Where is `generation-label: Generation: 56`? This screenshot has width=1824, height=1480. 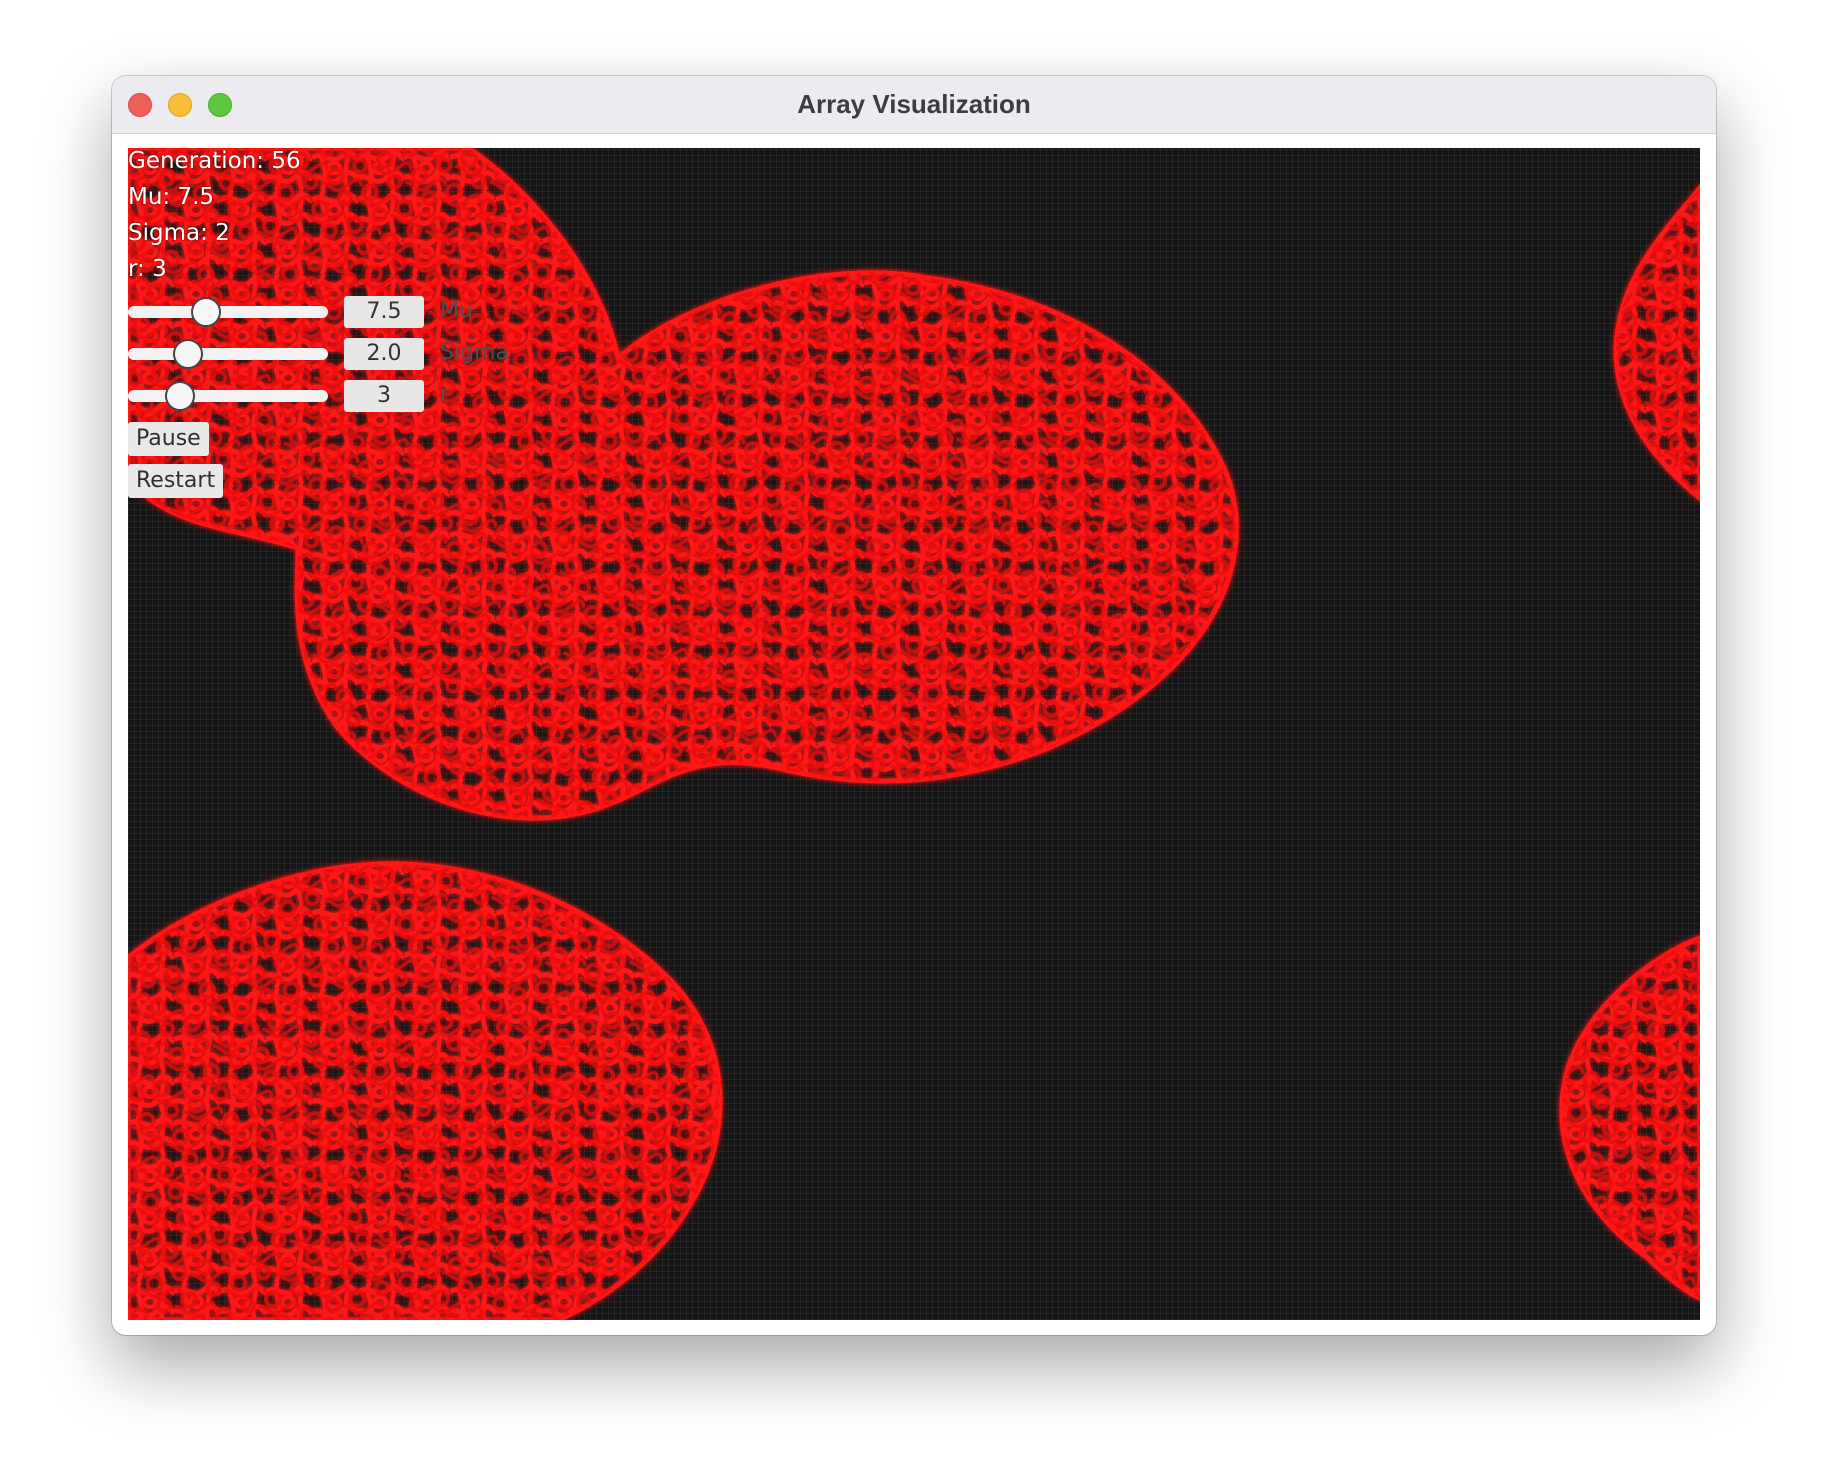
generation-label: Generation: 56 is located at coordinates (214, 161).